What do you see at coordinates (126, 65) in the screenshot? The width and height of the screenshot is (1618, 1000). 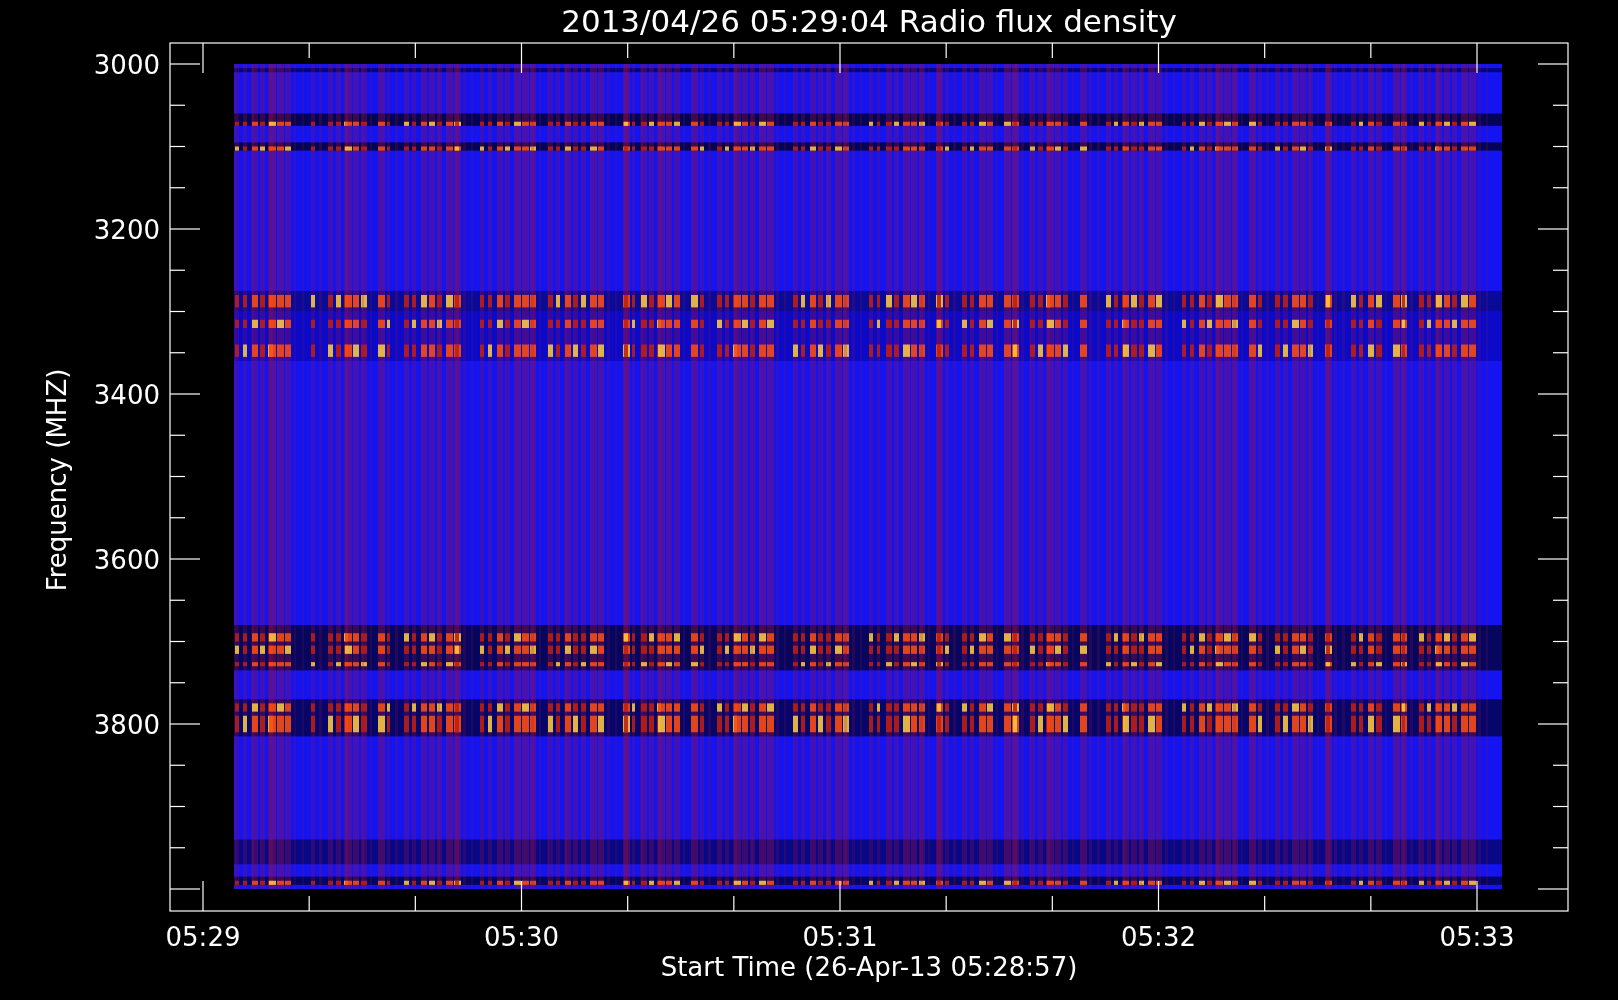 I see `y-tick-label: 3000` at bounding box center [126, 65].